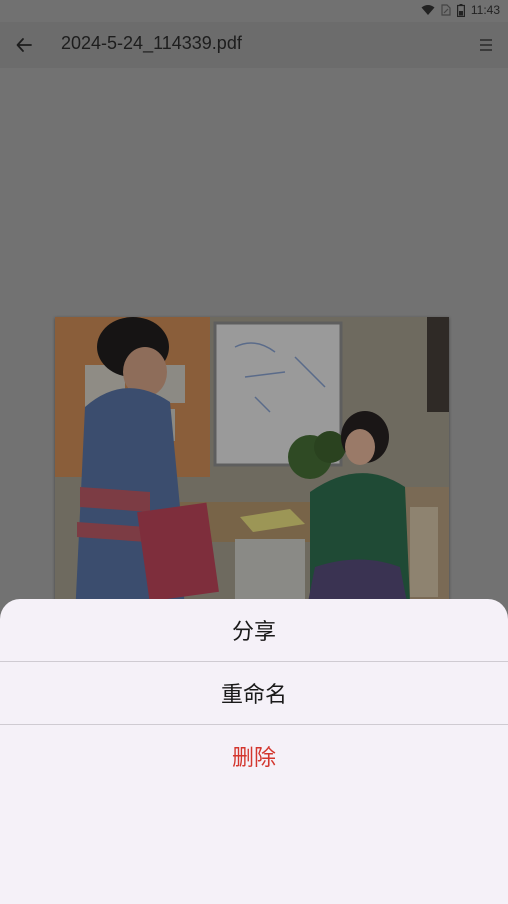 The image size is (508, 904). What do you see at coordinates (485, 10) in the screenshot?
I see `status-time: 11:43` at bounding box center [485, 10].